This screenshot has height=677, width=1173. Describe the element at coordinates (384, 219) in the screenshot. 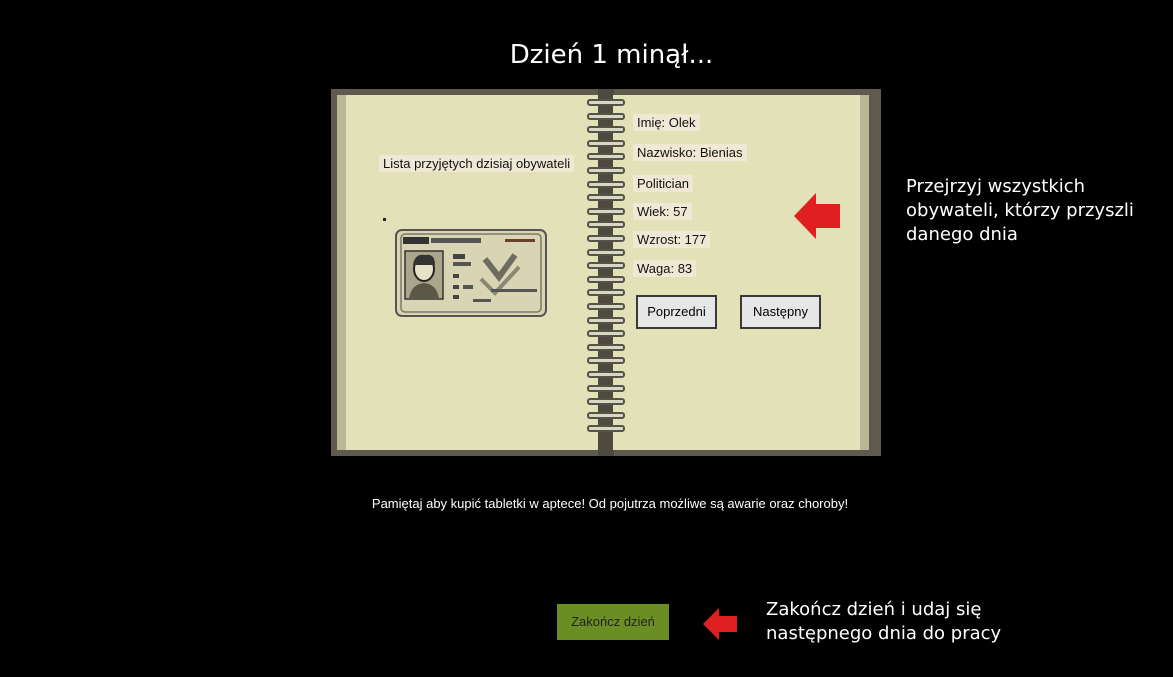

I see `dot-mark` at that location.